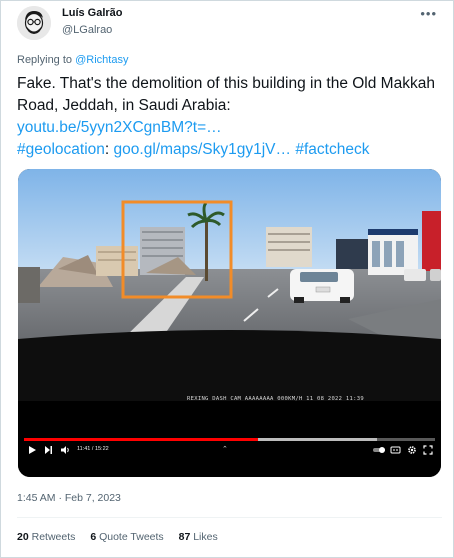 The width and height of the screenshot is (454, 558). Describe the element at coordinates (131, 537) in the screenshot. I see `quote-tweets-label: Quote Tweets` at that location.